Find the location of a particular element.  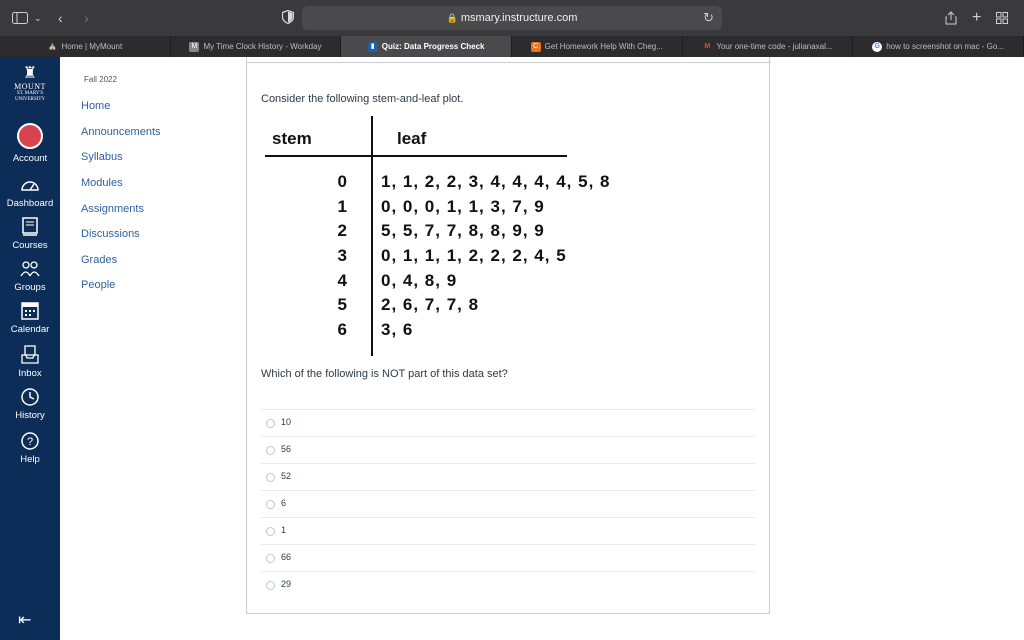

share-icon is located at coordinates (951, 18).